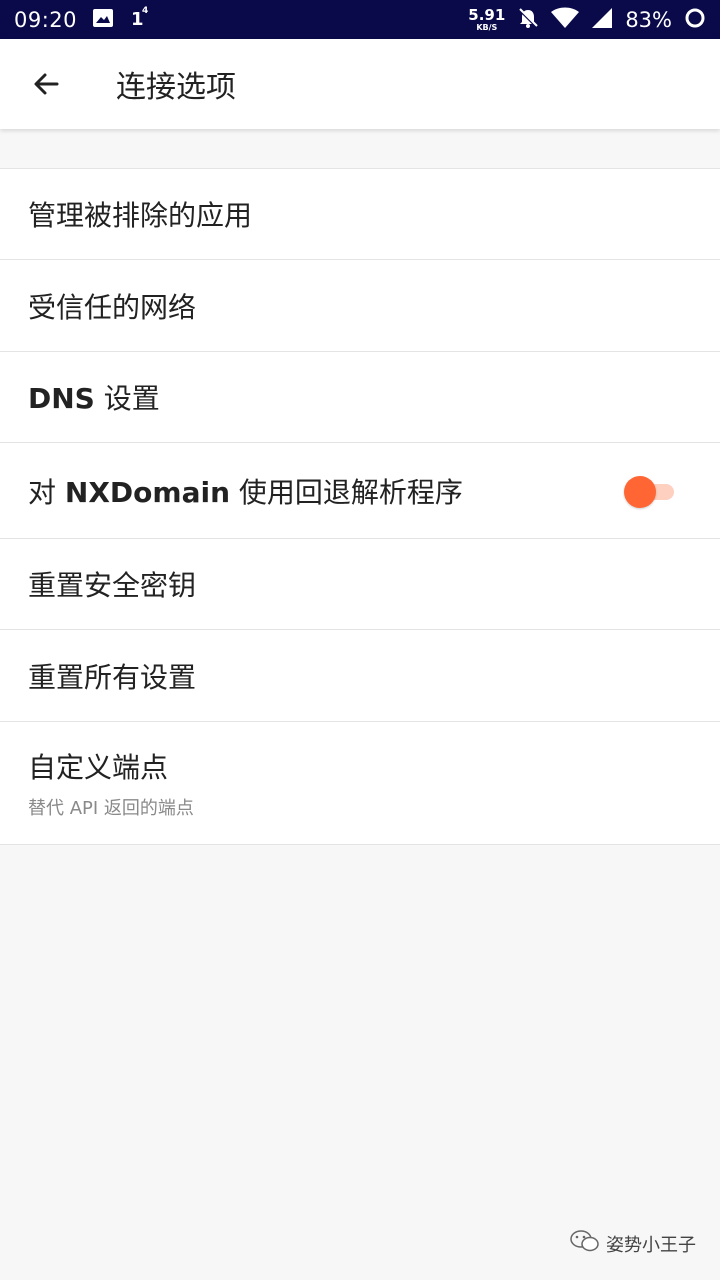 This screenshot has height=1280, width=720. I want to click on wechat-logo-icon, so click(585, 1243).